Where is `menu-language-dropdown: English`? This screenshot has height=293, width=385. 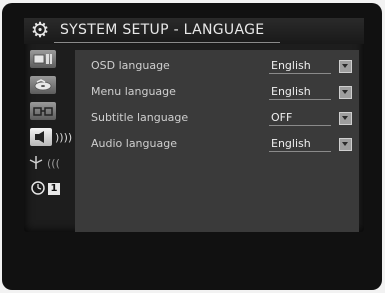 menu-language-dropdown: English is located at coordinates (310, 92).